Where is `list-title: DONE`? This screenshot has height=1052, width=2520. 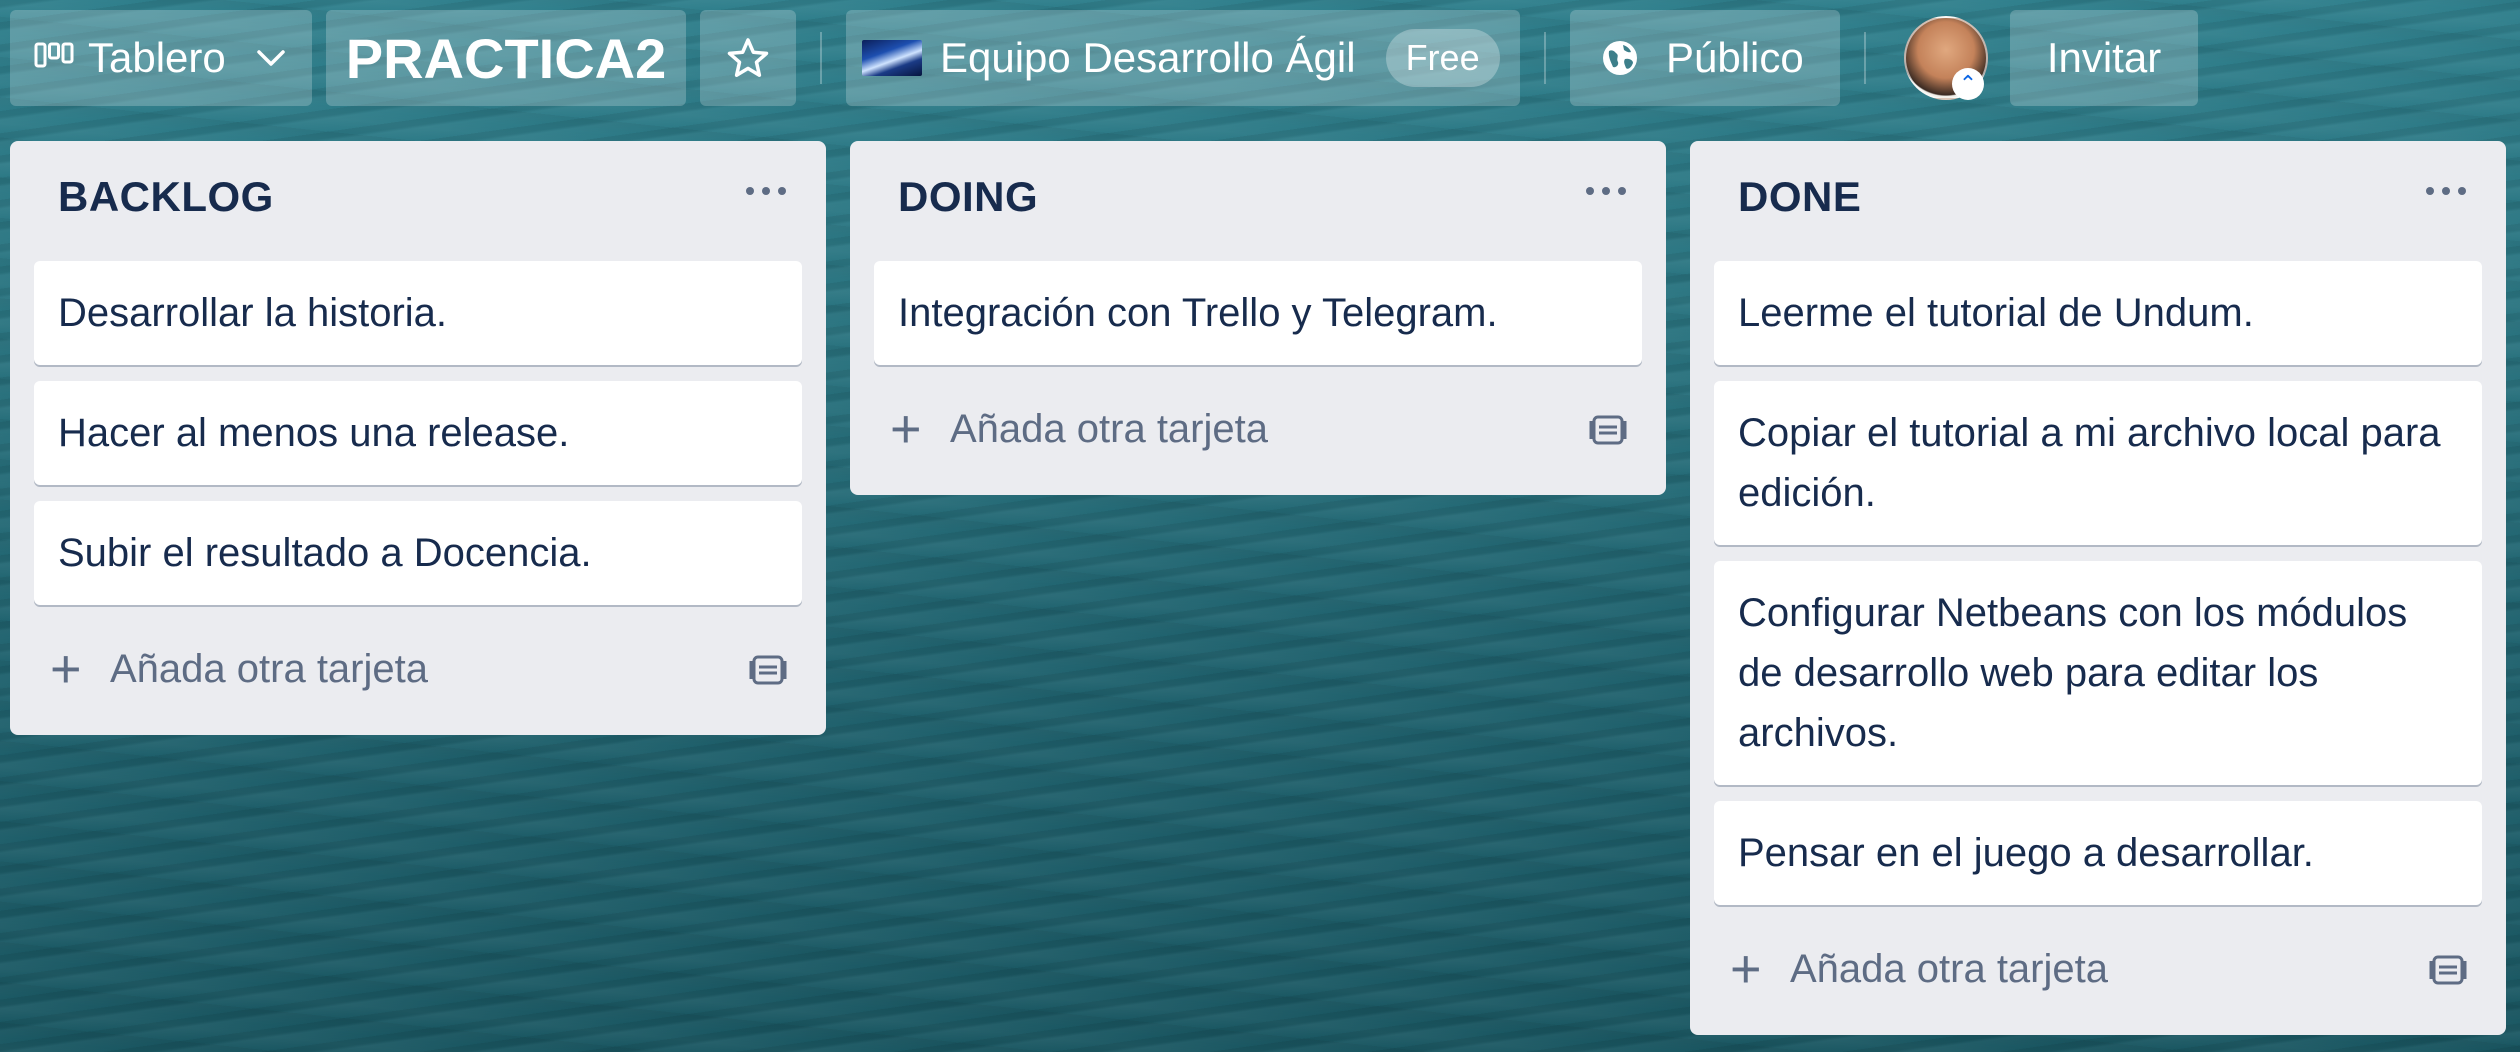 list-title: DONE is located at coordinates (1799, 197).